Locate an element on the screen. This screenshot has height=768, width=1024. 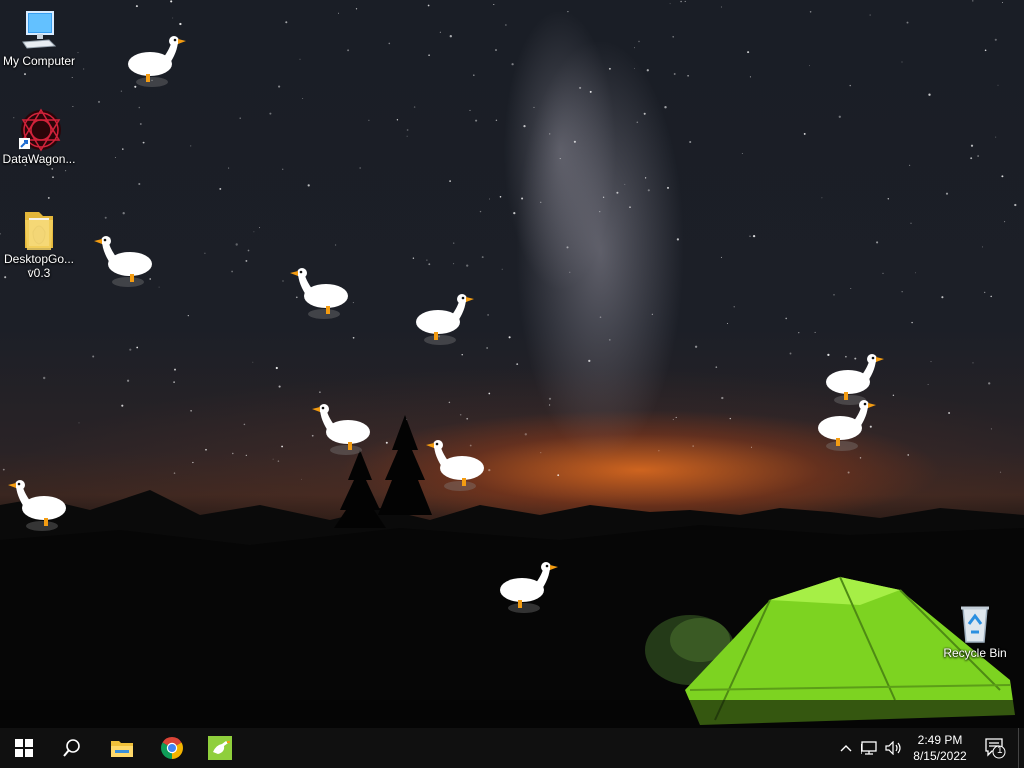
search-icon is located at coordinates (71, 748).